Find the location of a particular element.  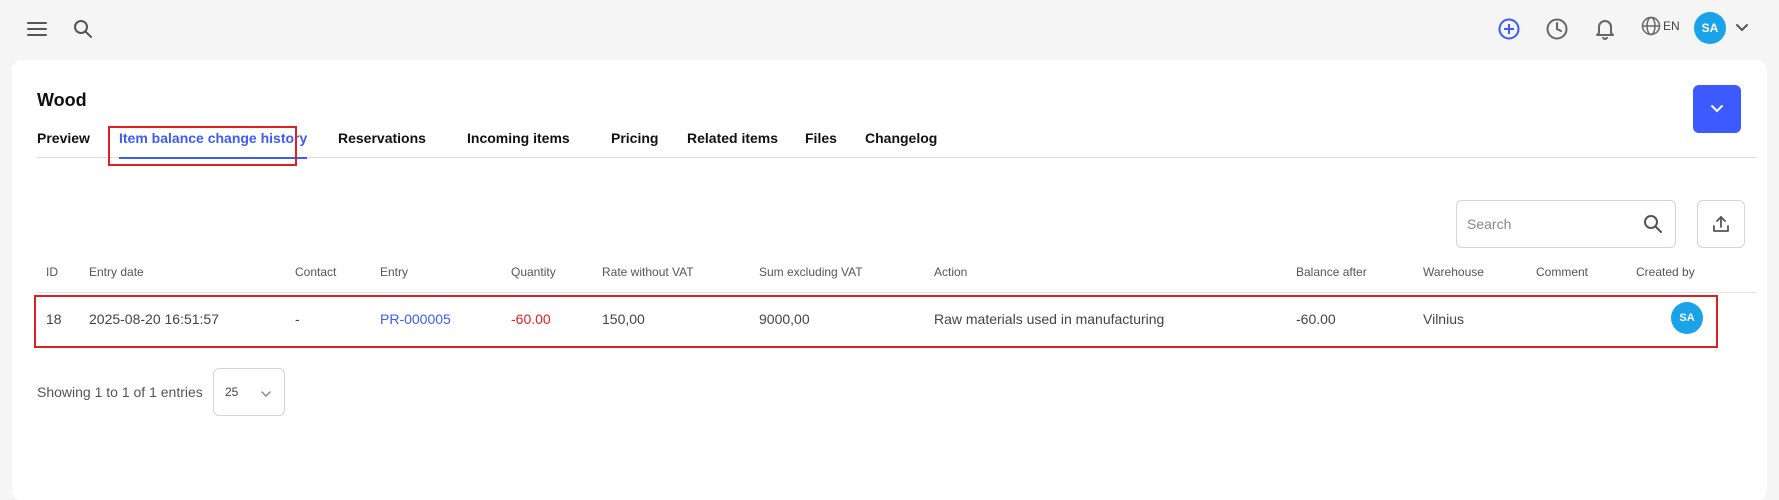

column-header-comment: Comment is located at coordinates (1562, 272).